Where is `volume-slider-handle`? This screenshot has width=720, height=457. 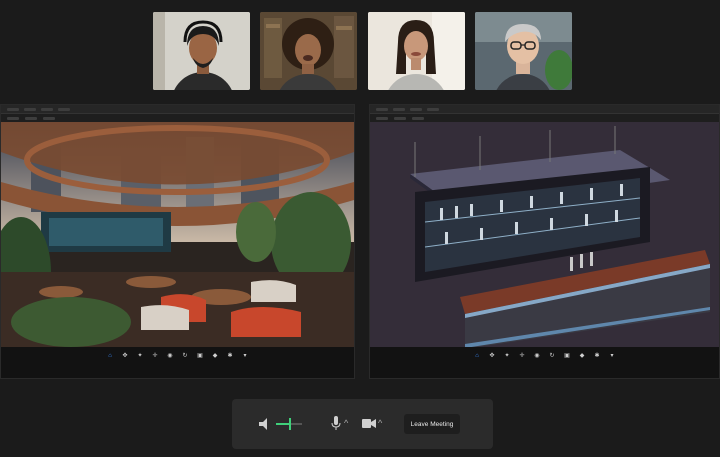 volume-slider-handle is located at coordinates (290, 424).